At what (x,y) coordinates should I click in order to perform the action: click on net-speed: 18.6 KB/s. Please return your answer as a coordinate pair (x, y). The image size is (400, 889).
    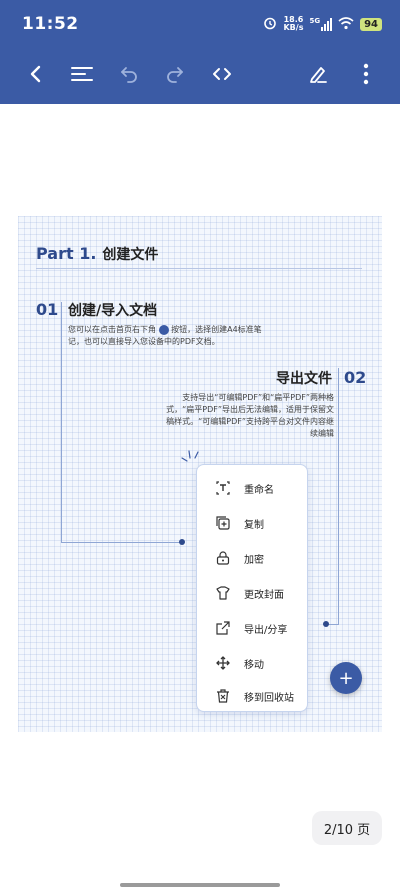
    Looking at the image, I should click on (293, 24).